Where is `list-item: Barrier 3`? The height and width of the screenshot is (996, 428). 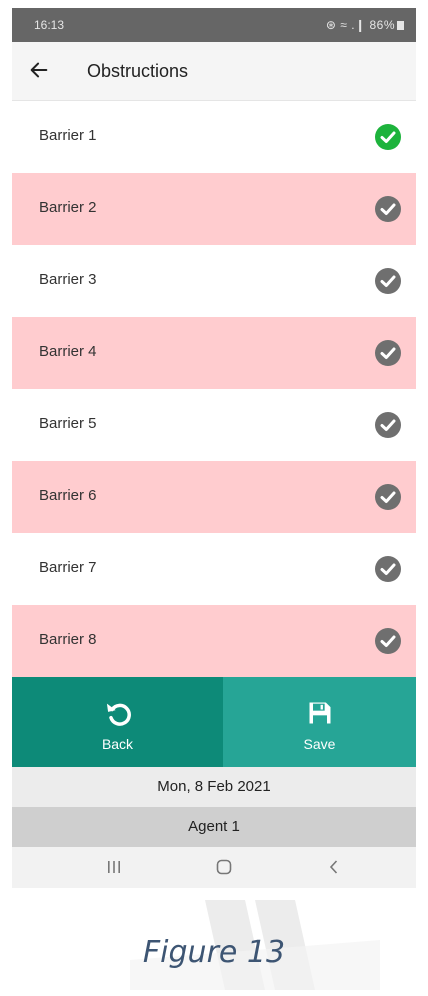 list-item: Barrier 3 is located at coordinates (214, 281).